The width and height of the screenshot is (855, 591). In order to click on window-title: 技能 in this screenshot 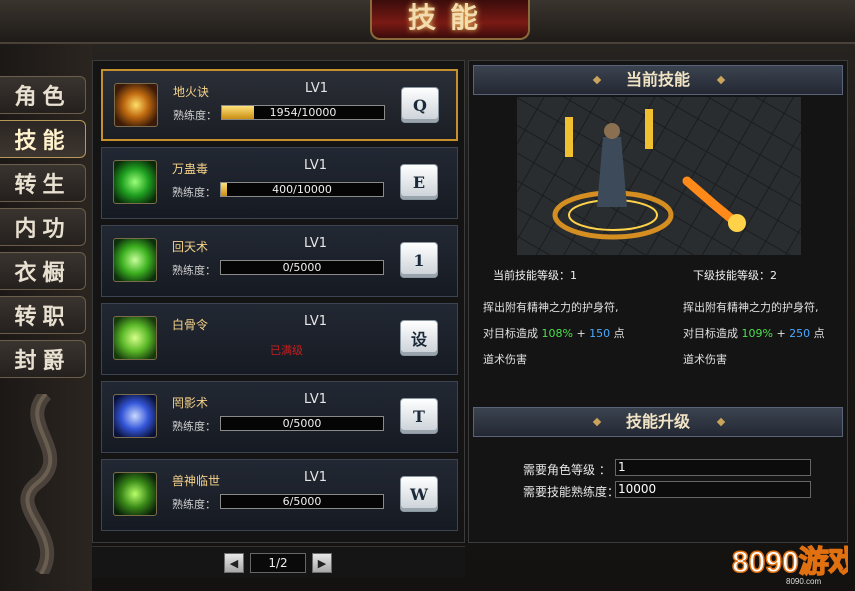, I will do `click(449, 17)`.